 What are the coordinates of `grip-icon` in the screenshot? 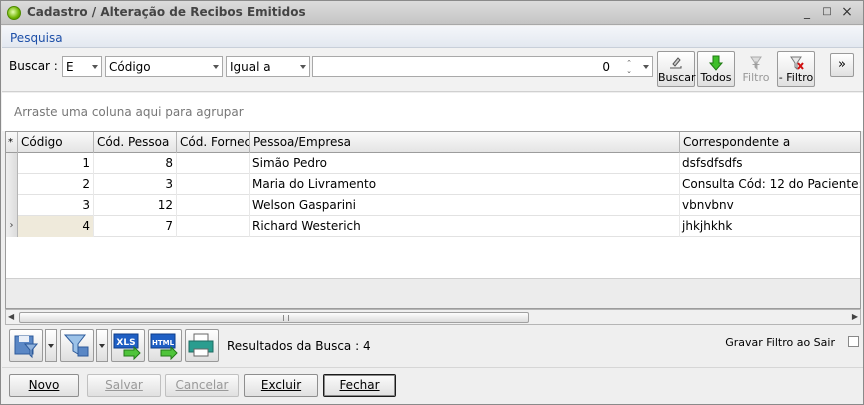 It's located at (286, 318).